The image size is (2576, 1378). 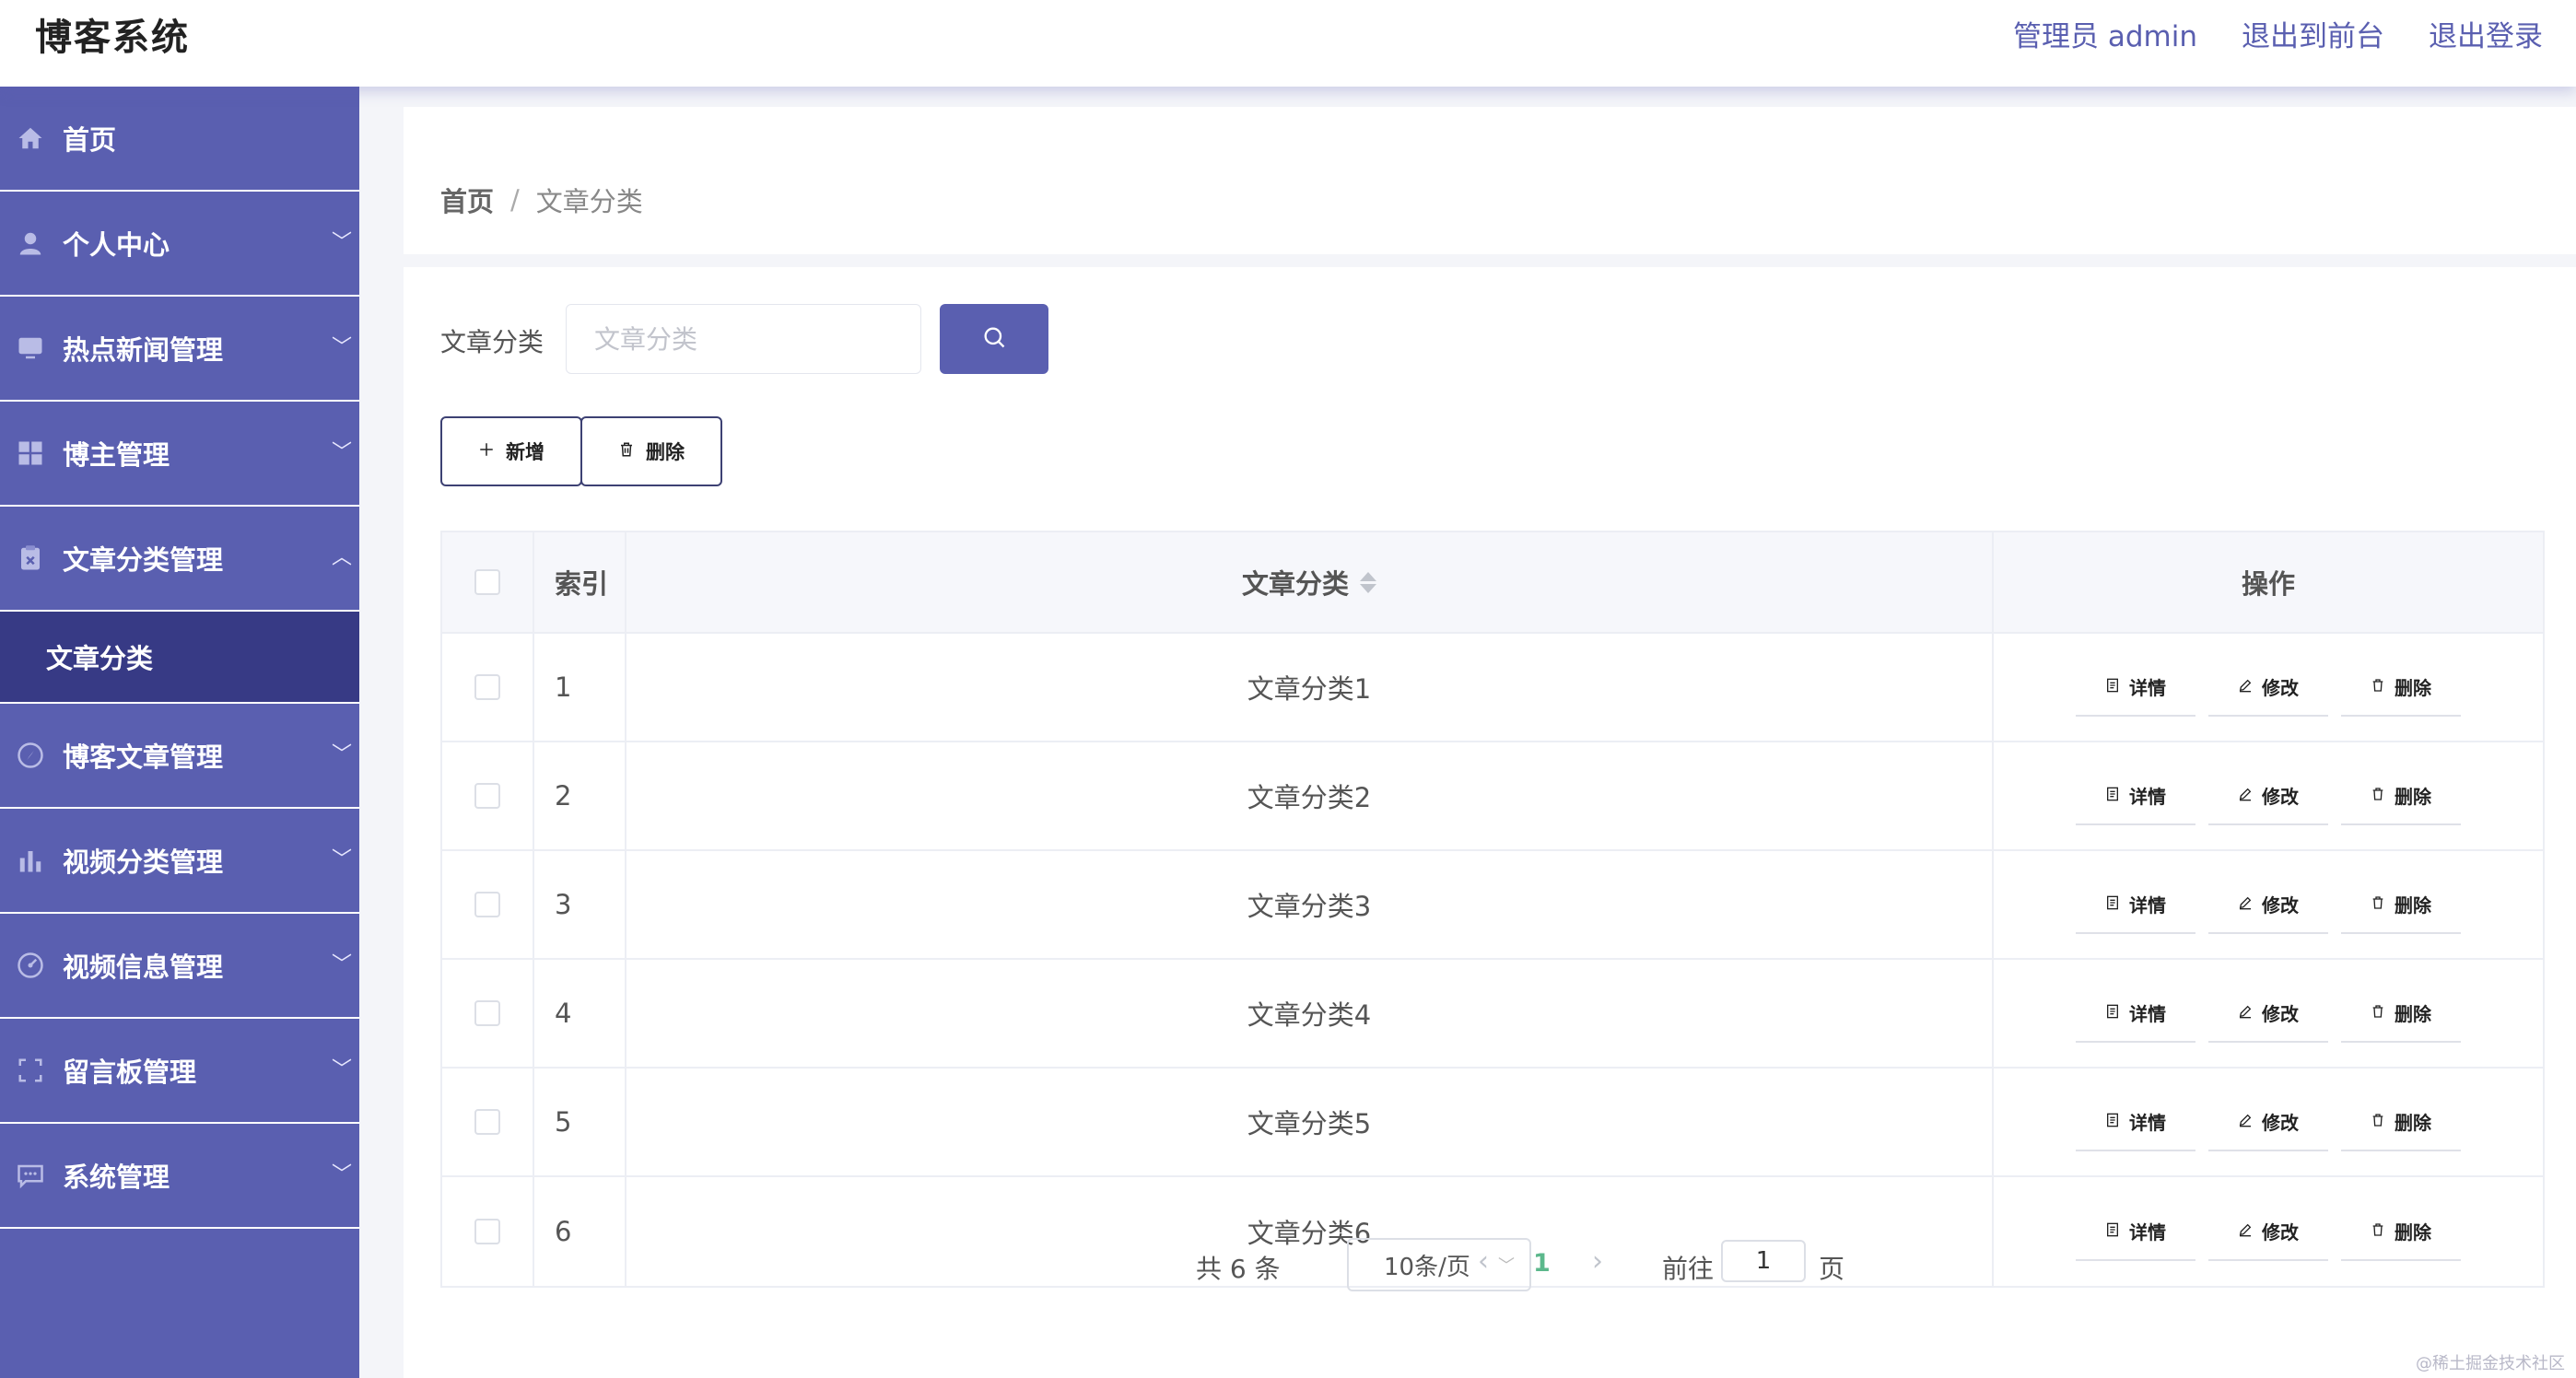 What do you see at coordinates (1492, 1014) in the screenshot?
I see `table-row: 4 文章分类4 详情 修改 删除` at bounding box center [1492, 1014].